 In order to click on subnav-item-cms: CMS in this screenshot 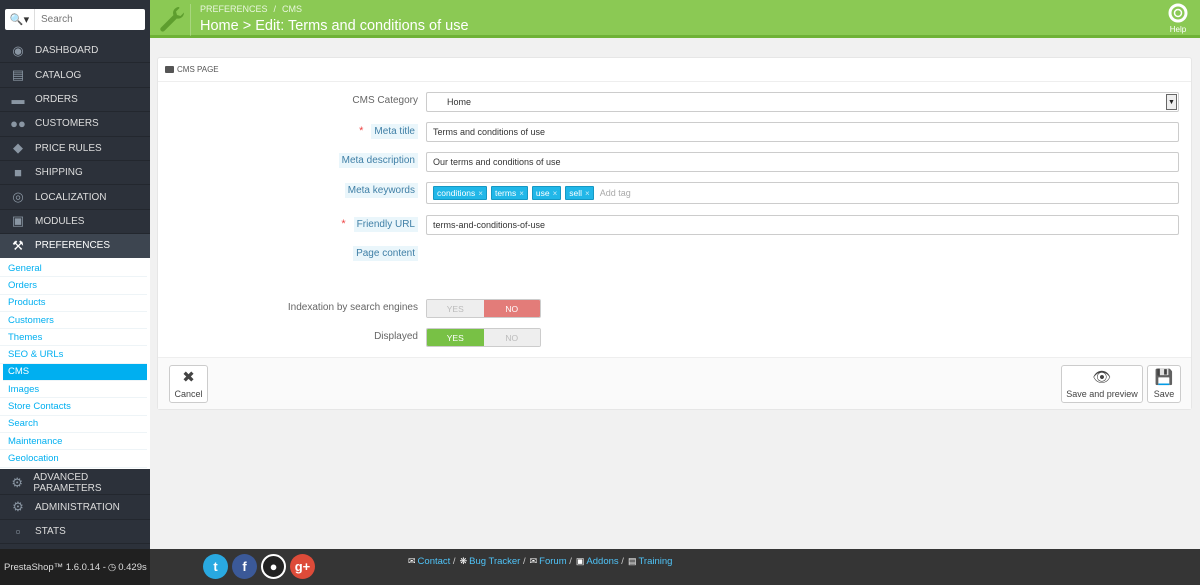, I will do `click(75, 372)`.